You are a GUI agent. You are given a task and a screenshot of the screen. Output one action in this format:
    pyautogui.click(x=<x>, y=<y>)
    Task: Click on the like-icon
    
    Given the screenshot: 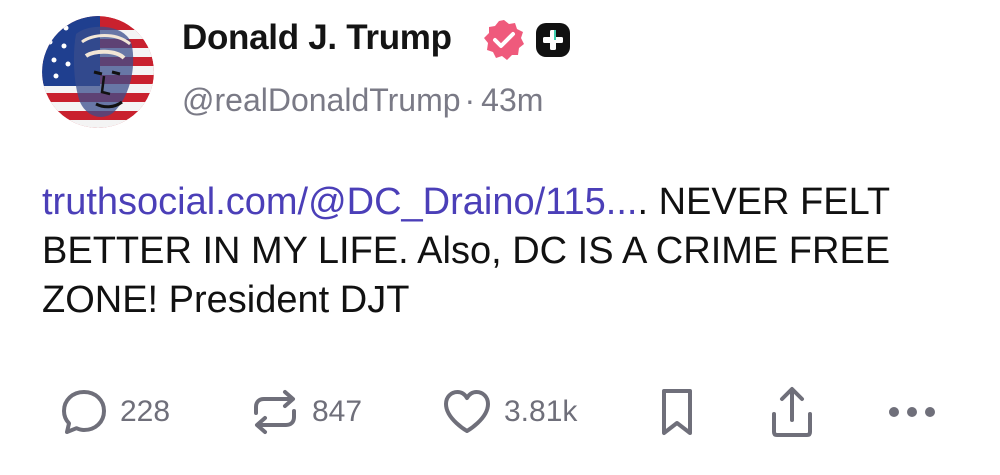 What is the action you would take?
    pyautogui.click(x=467, y=411)
    